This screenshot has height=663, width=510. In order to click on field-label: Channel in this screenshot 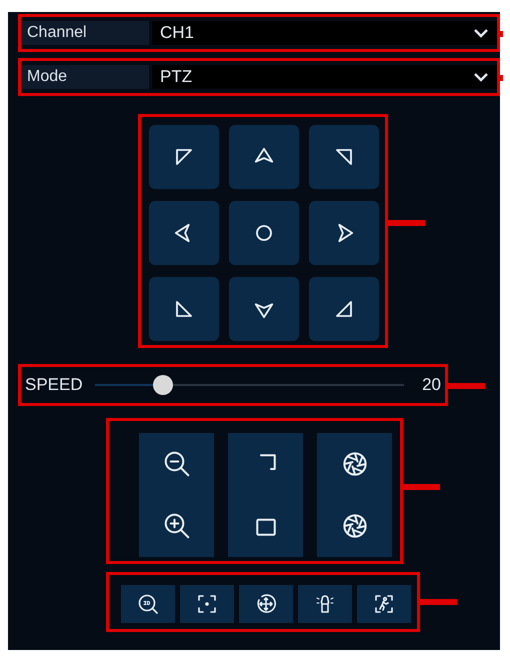, I will do `click(85, 33)`.